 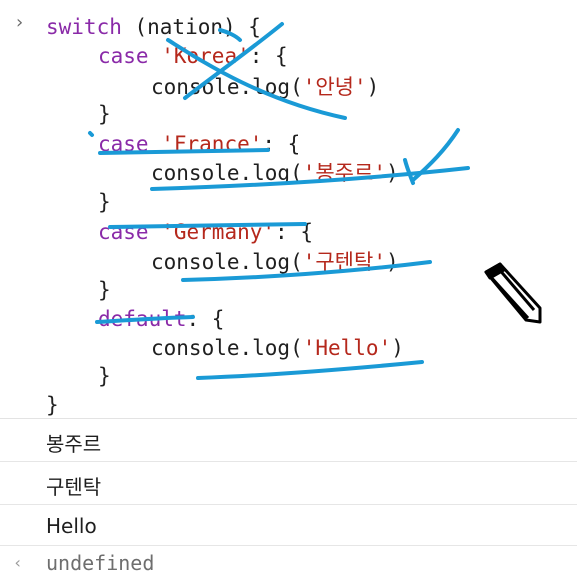 I want to click on log-string-korea: '안녕', so click(x=334, y=87).